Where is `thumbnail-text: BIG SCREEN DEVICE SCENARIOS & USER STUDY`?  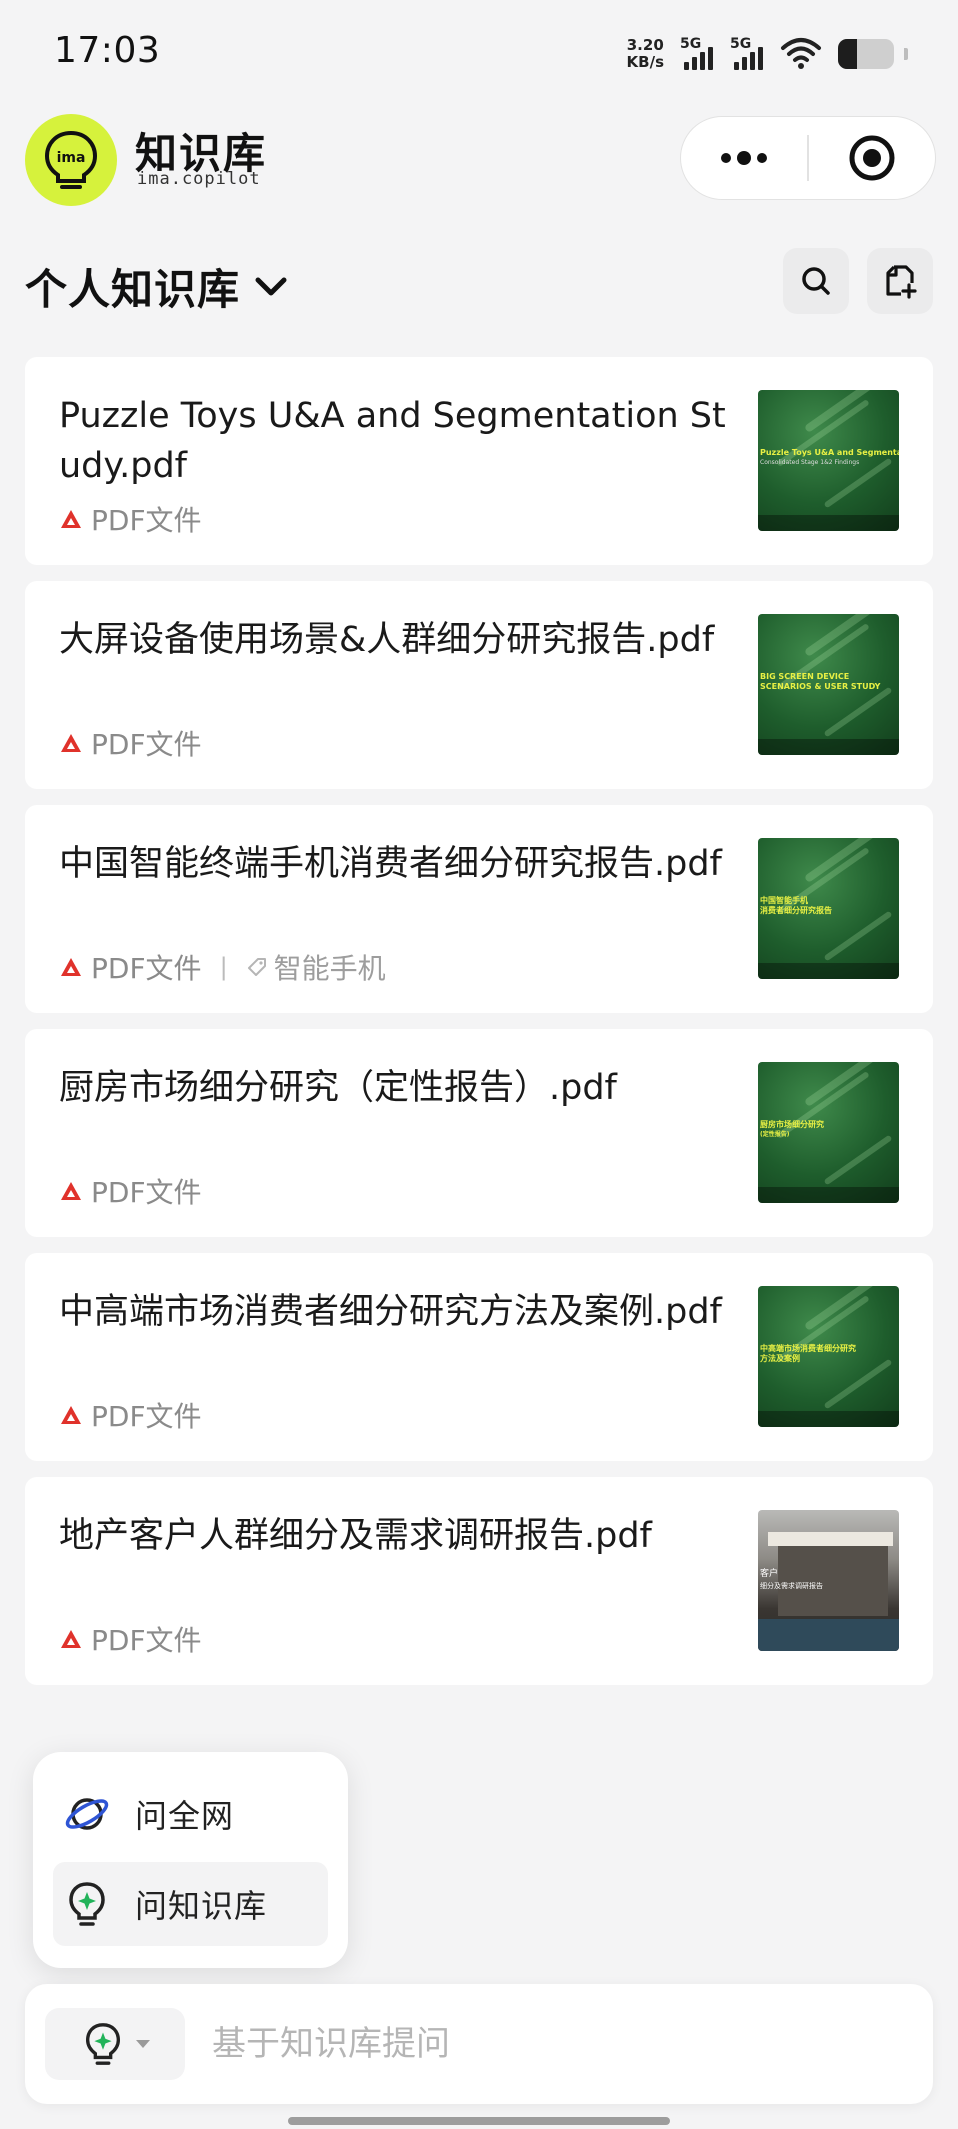 thumbnail-text: BIG SCREEN DEVICE SCENARIOS & USER STUDY is located at coordinates (820, 681).